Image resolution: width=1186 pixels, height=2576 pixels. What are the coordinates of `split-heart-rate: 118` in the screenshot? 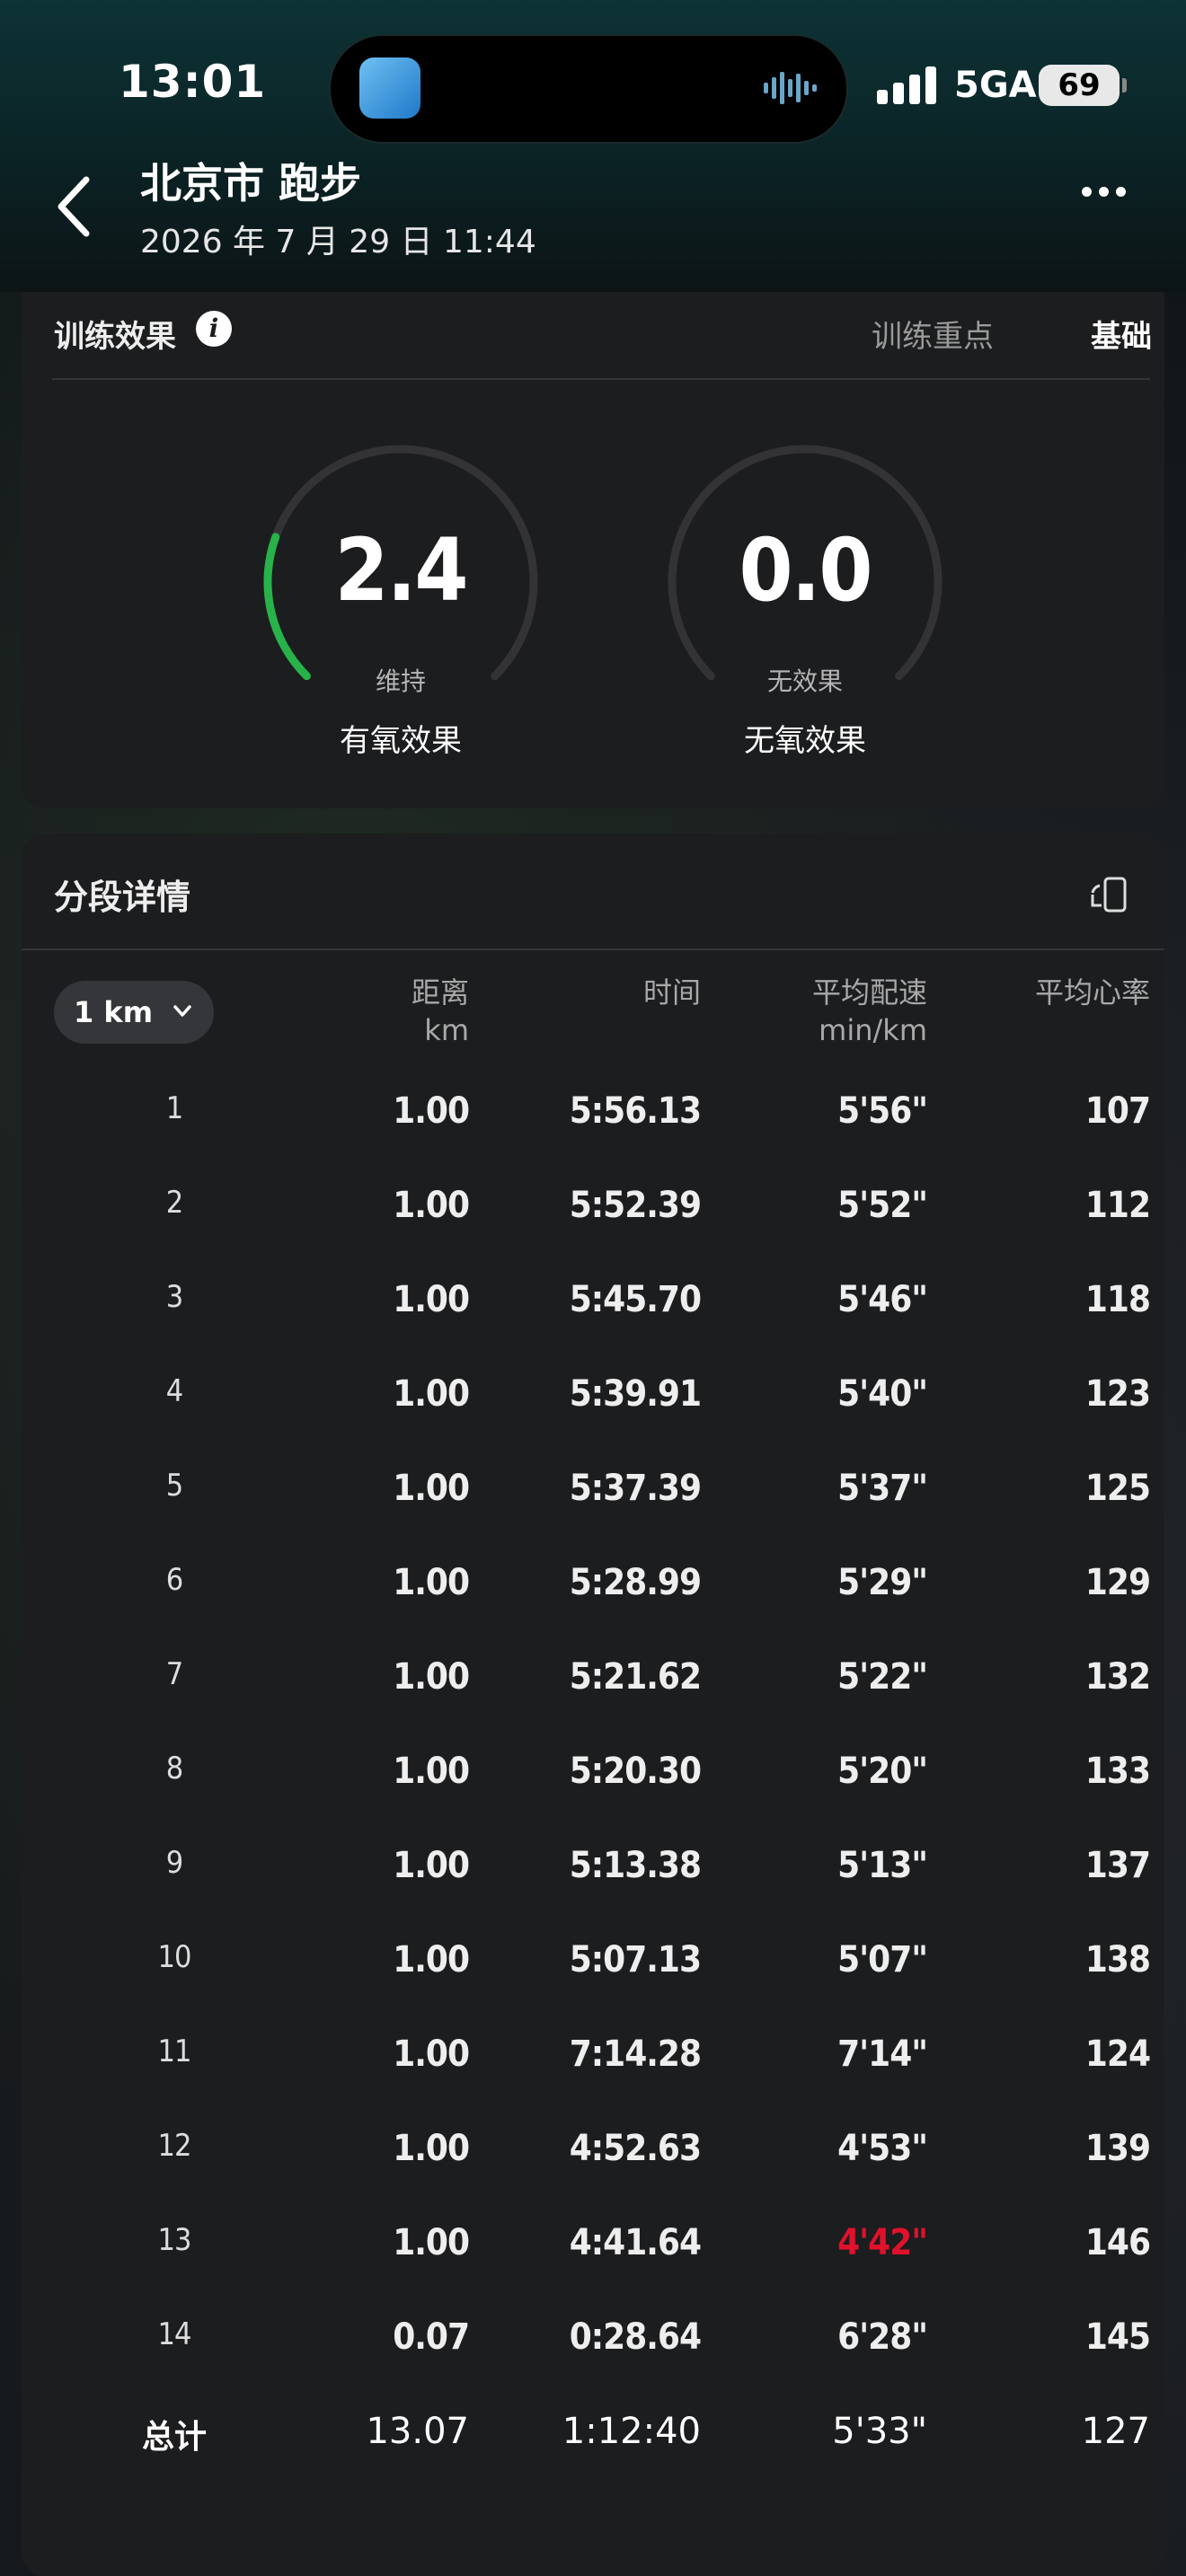 It's located at (1117, 1299).